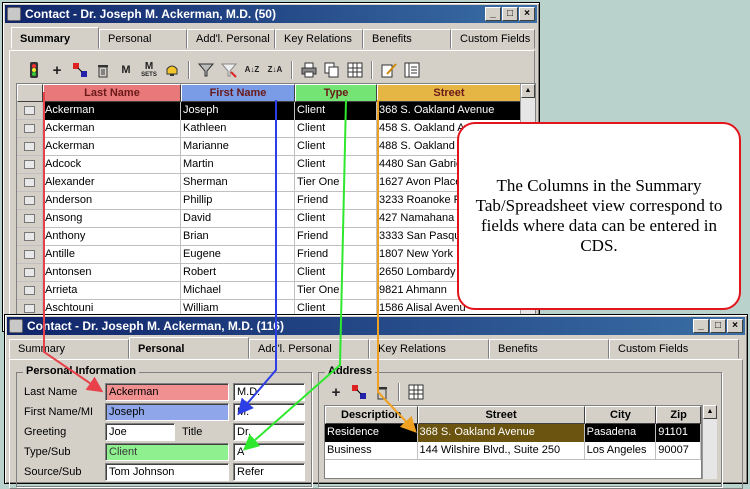 The height and width of the screenshot is (489, 750). Describe the element at coordinates (252, 70) in the screenshot. I see `sort-az-icon: A↓Z` at that location.